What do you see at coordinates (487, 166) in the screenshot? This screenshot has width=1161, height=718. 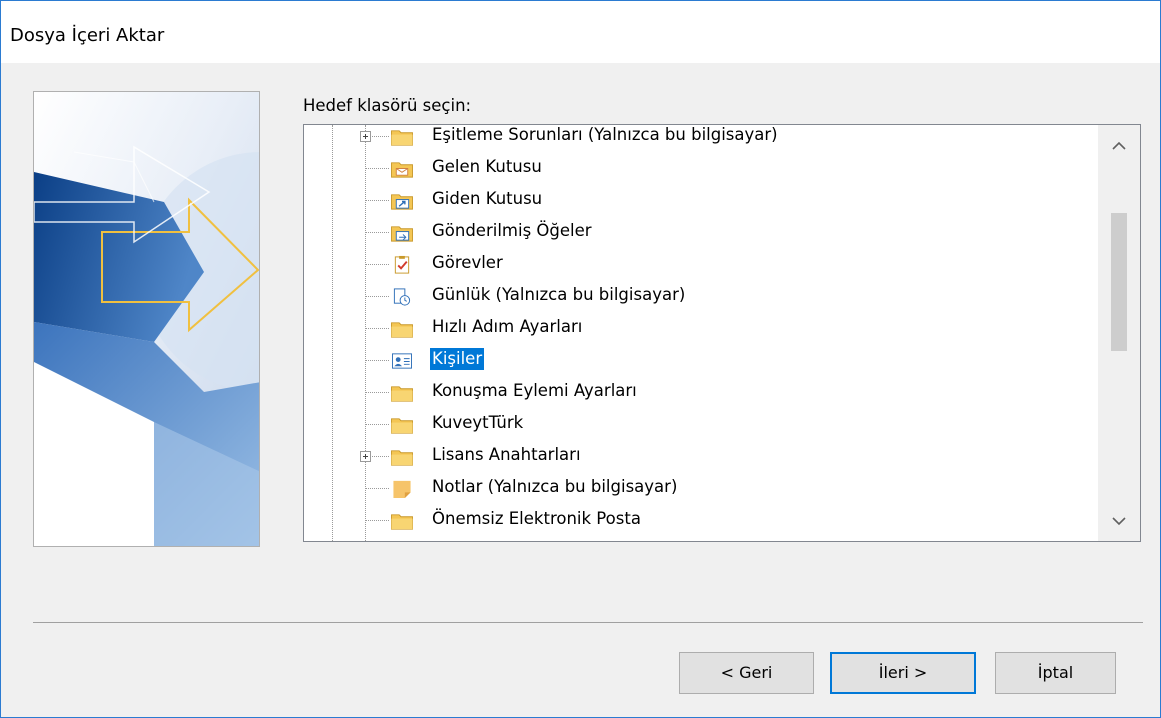 I see `tree-item-label: Gelen Kutusu` at bounding box center [487, 166].